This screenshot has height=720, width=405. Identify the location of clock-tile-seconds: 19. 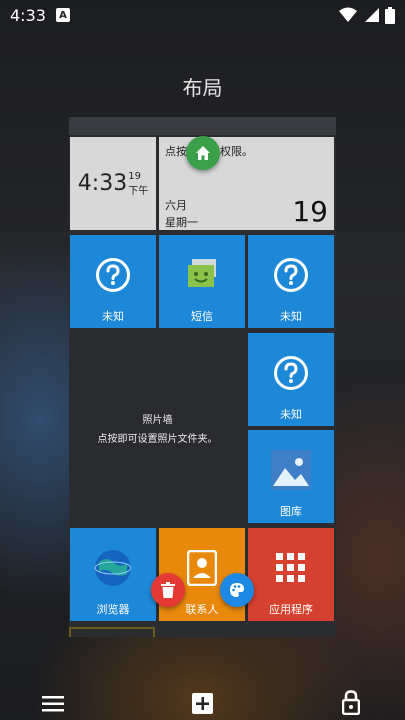
(134, 176).